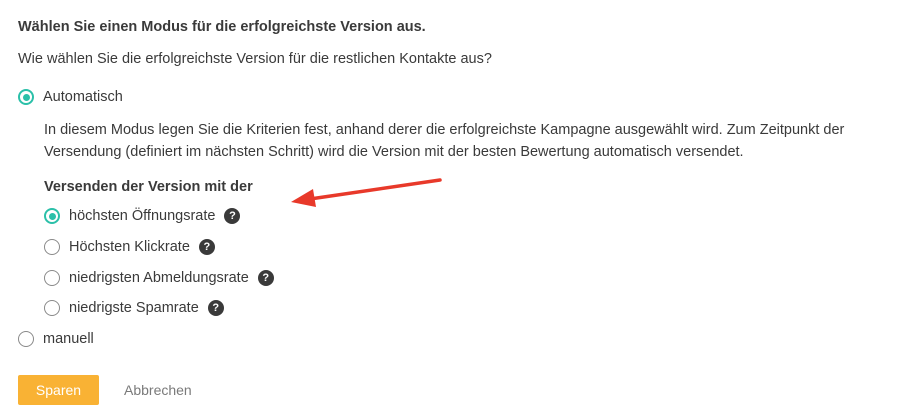  What do you see at coordinates (52, 216) in the screenshot?
I see `radio-open-rate` at bounding box center [52, 216].